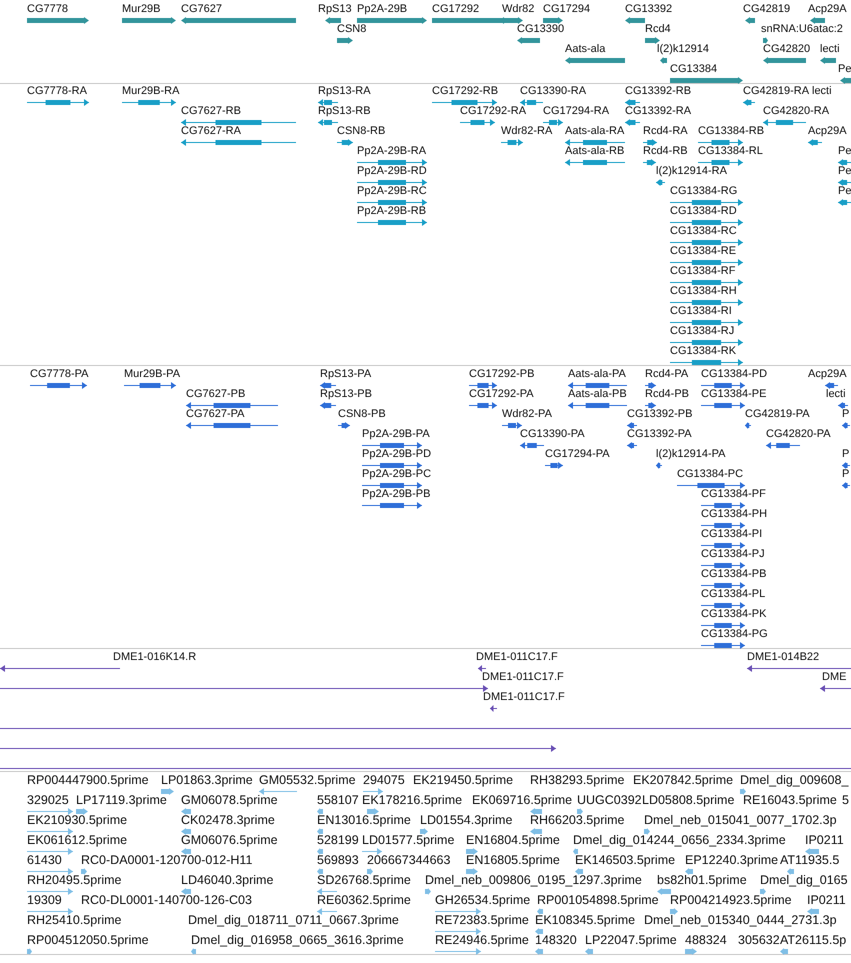  I want to click on est-label: RH38293.5prime, so click(577, 780).